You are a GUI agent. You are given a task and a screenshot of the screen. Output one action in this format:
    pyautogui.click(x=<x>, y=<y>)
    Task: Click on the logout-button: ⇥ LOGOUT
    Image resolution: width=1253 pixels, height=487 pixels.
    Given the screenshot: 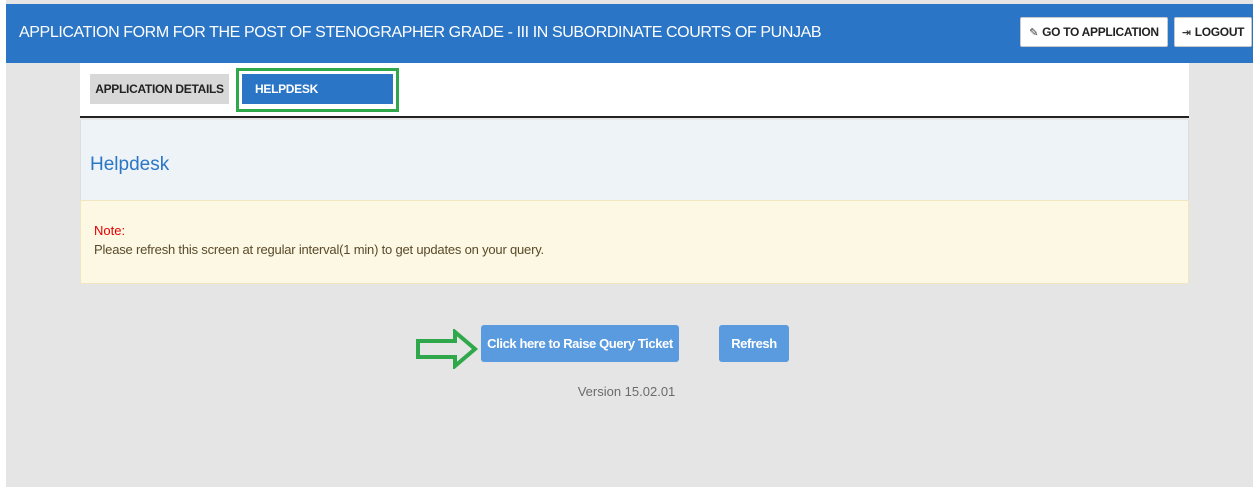 What is the action you would take?
    pyautogui.click(x=1213, y=32)
    